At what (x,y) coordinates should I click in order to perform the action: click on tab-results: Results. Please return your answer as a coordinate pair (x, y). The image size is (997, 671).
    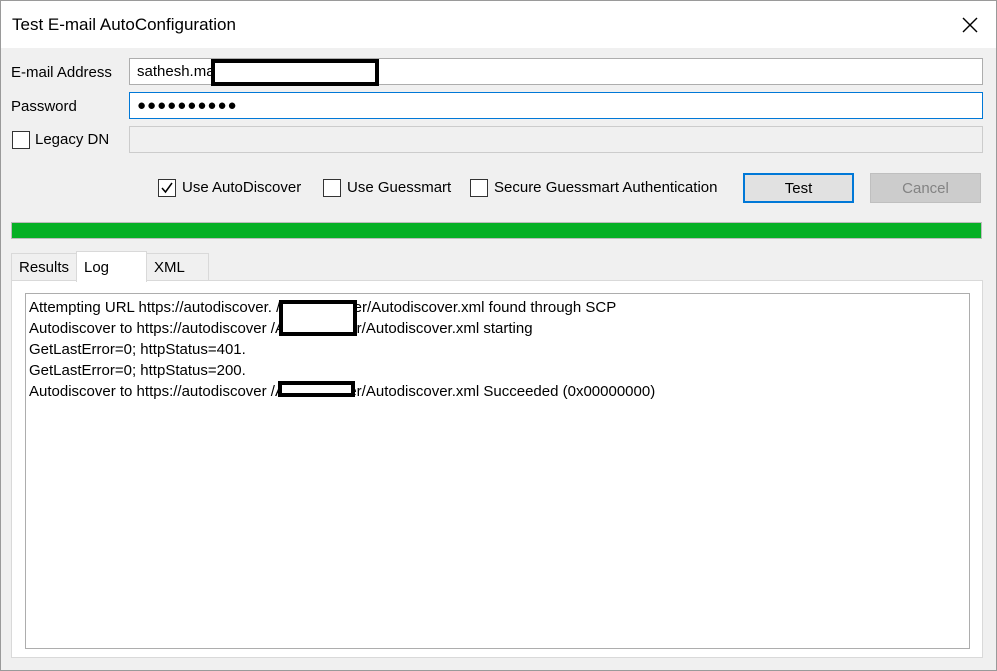
    Looking at the image, I should click on (44, 266).